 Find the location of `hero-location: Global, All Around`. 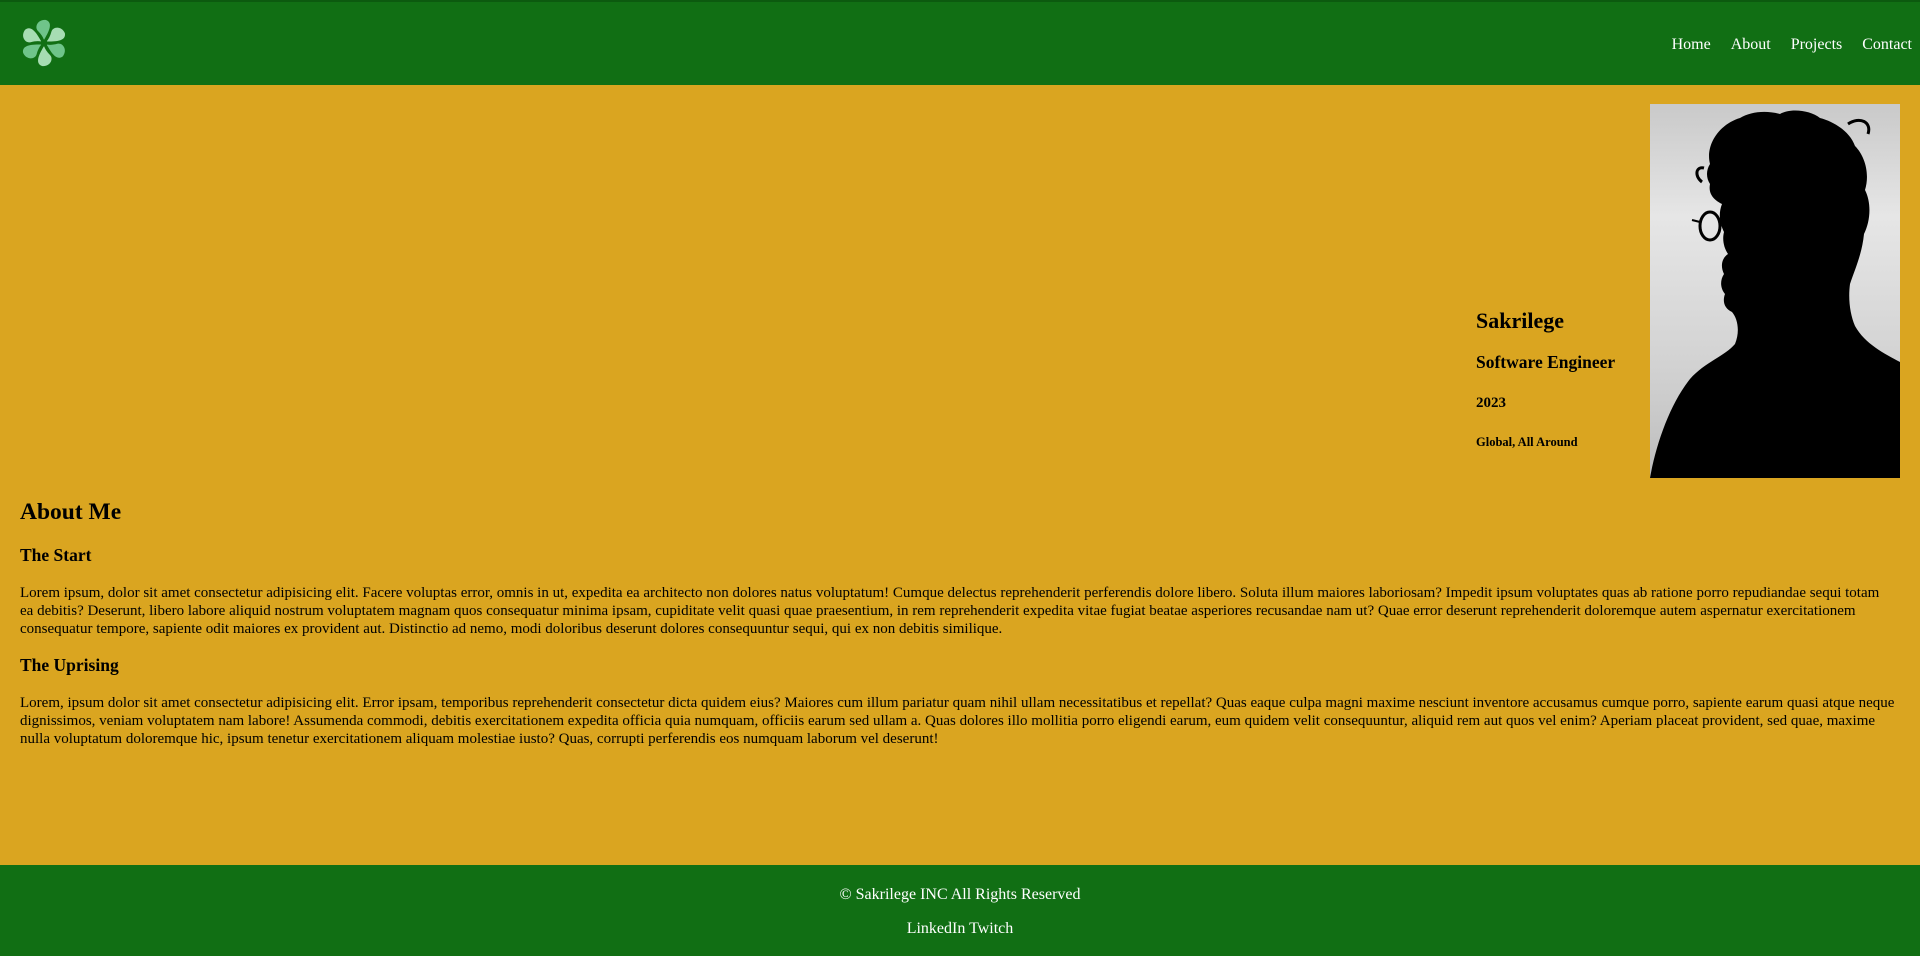

hero-location: Global, All Around is located at coordinates (1527, 441).